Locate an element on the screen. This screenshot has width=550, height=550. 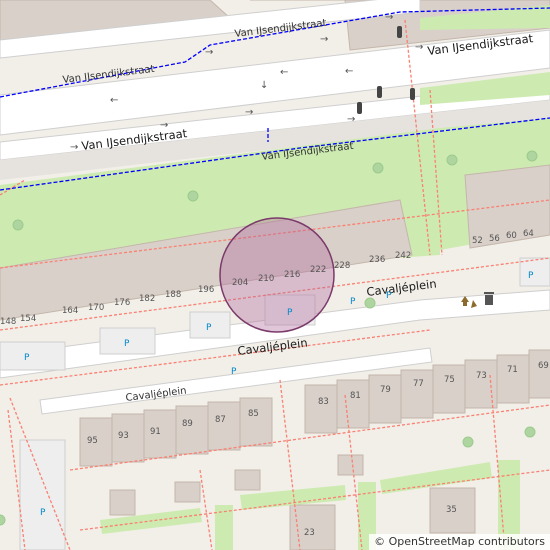
waste-basket-icon is located at coordinates (489, 298).